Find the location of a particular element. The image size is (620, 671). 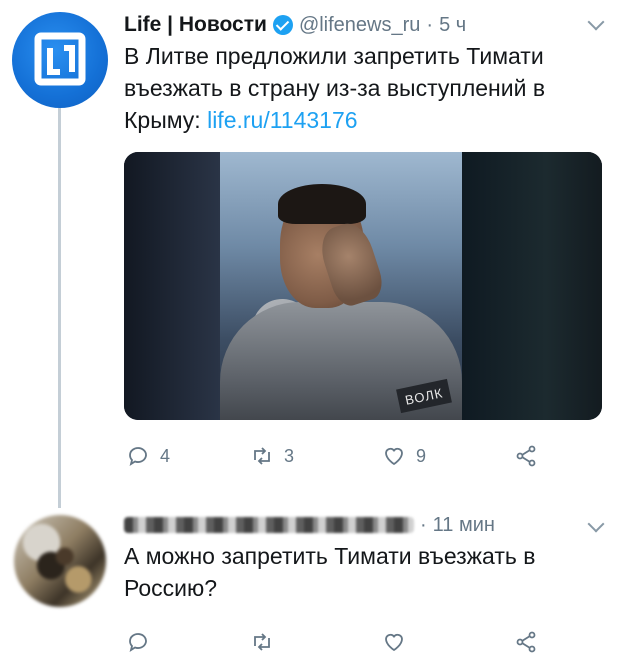

tweet-timestamp: 5 ч is located at coordinates (452, 25).